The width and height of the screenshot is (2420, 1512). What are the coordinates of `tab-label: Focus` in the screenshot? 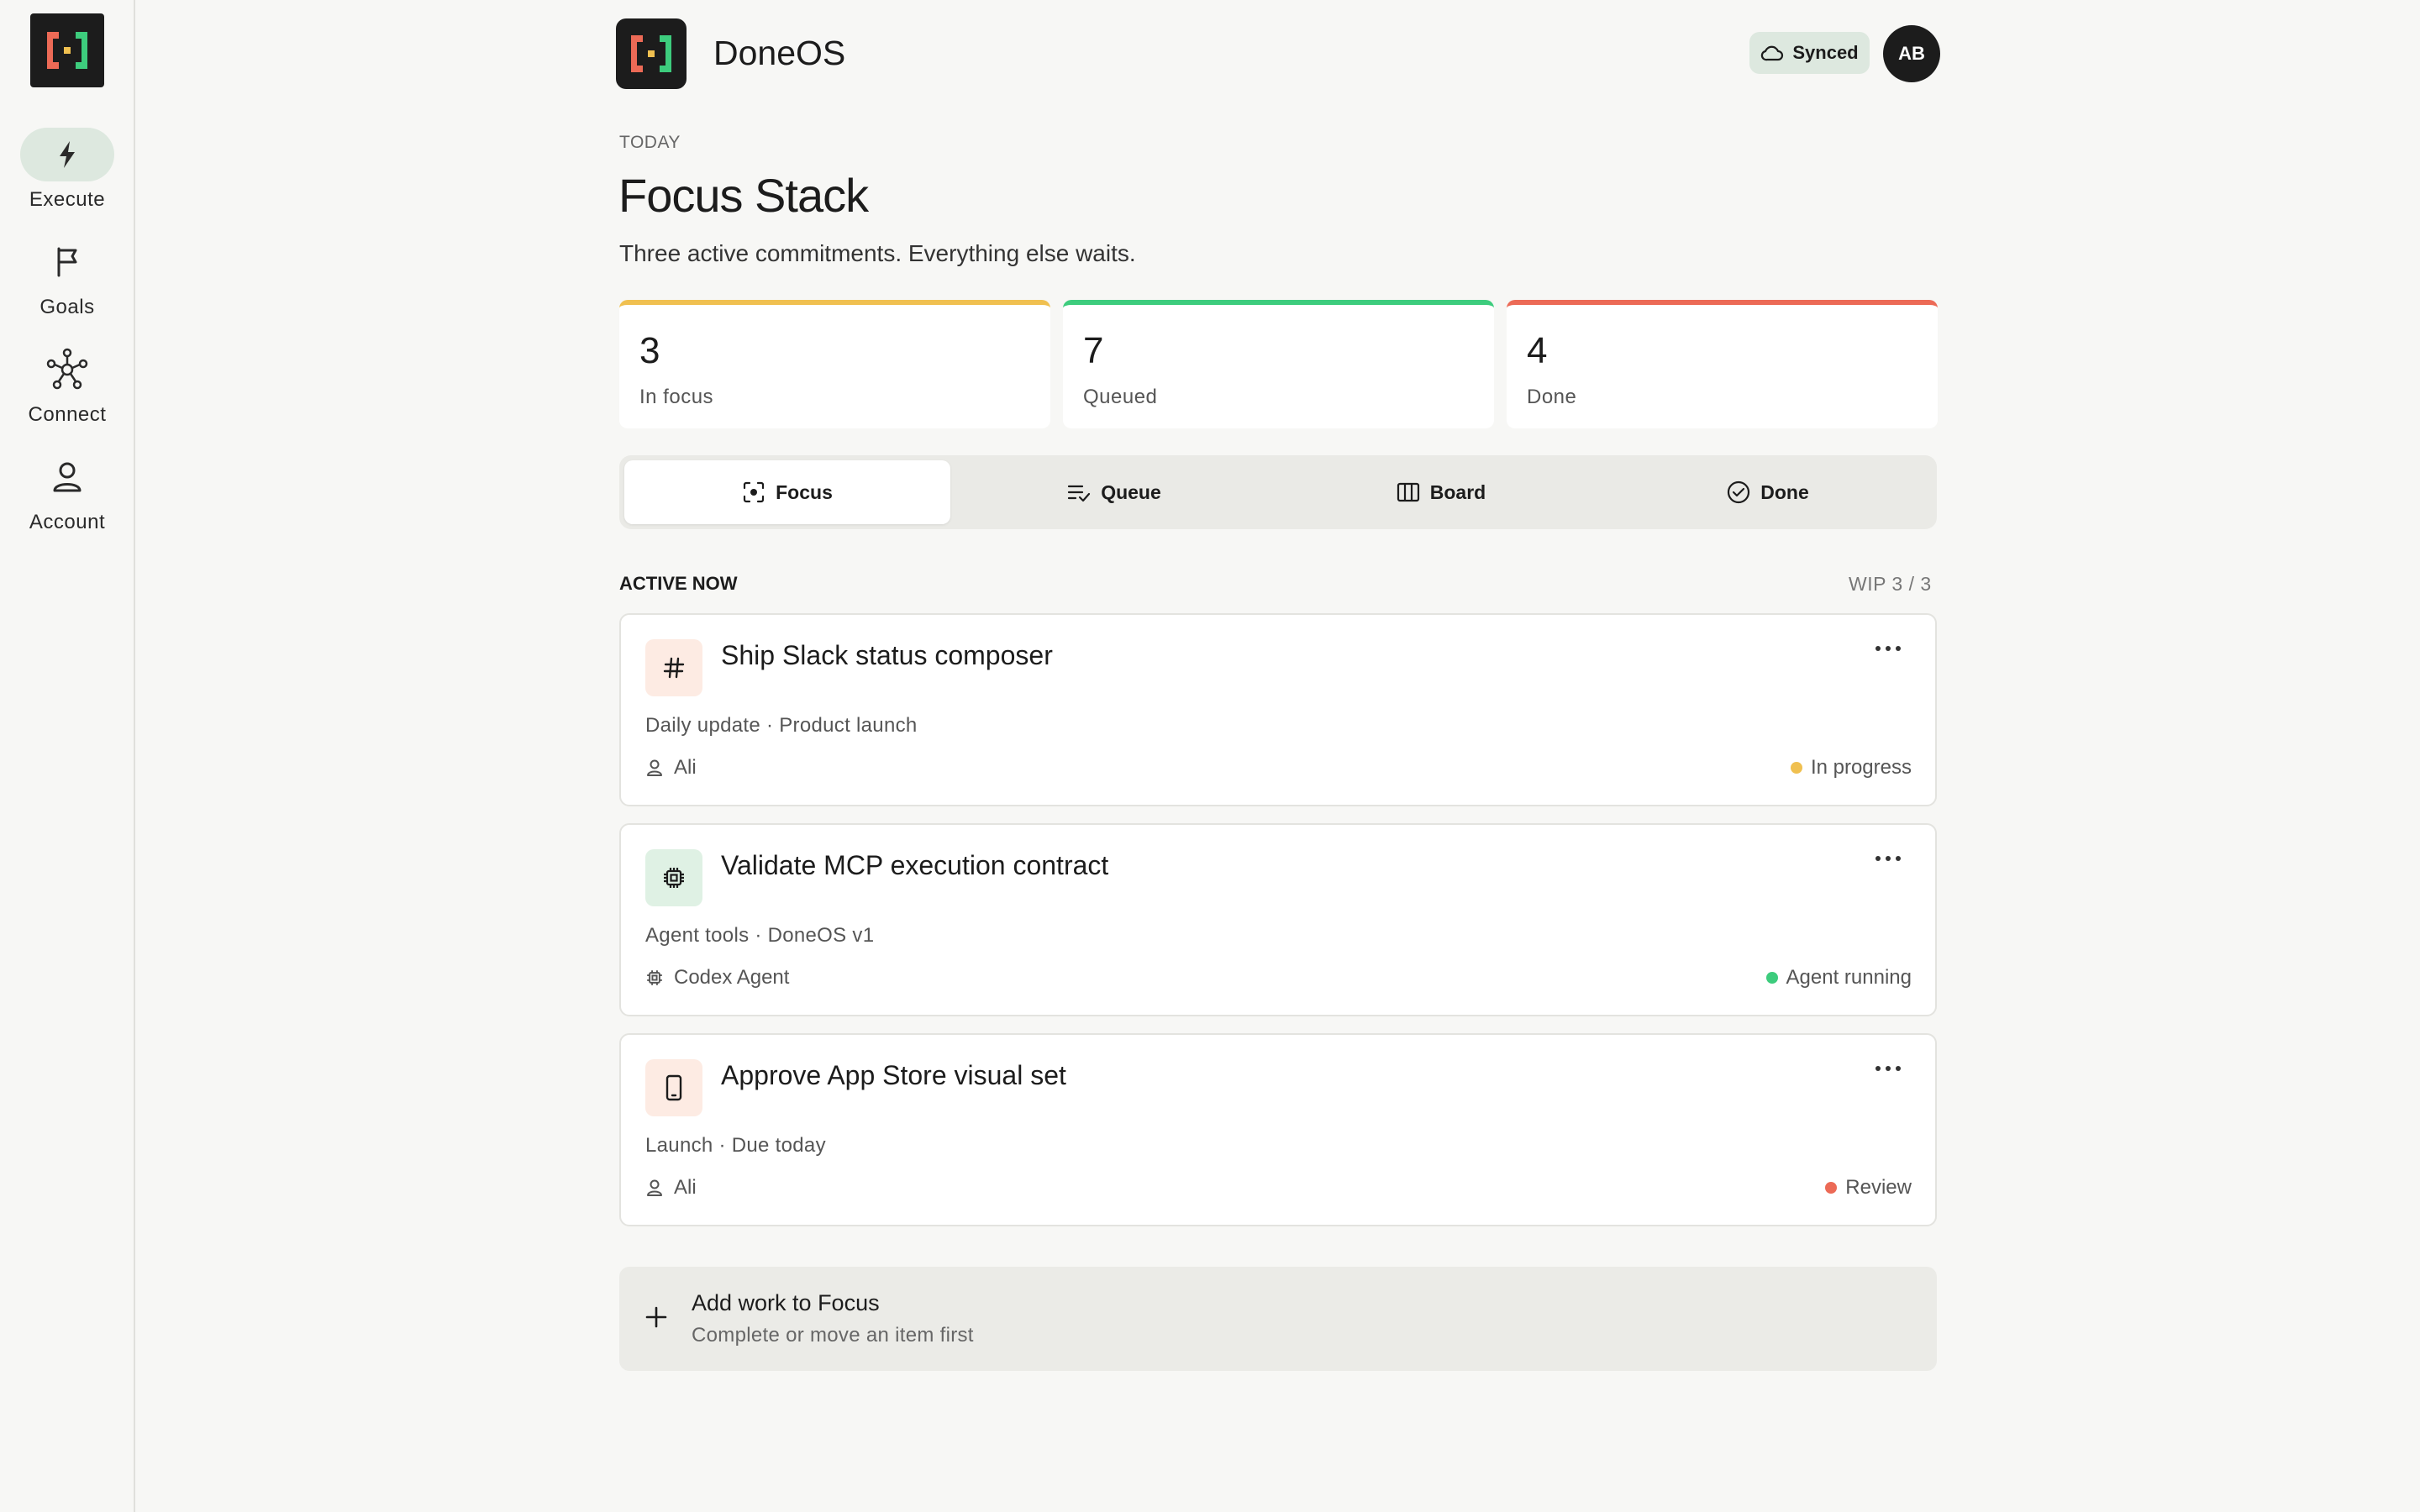 It's located at (804, 491).